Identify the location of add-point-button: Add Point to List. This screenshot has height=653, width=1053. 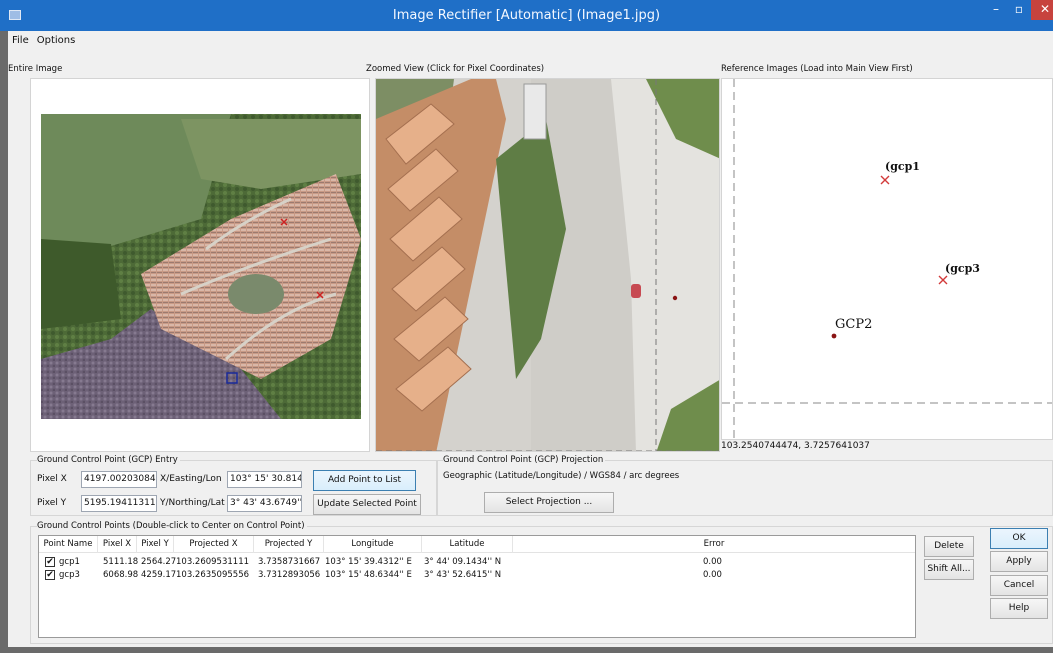
(364, 480).